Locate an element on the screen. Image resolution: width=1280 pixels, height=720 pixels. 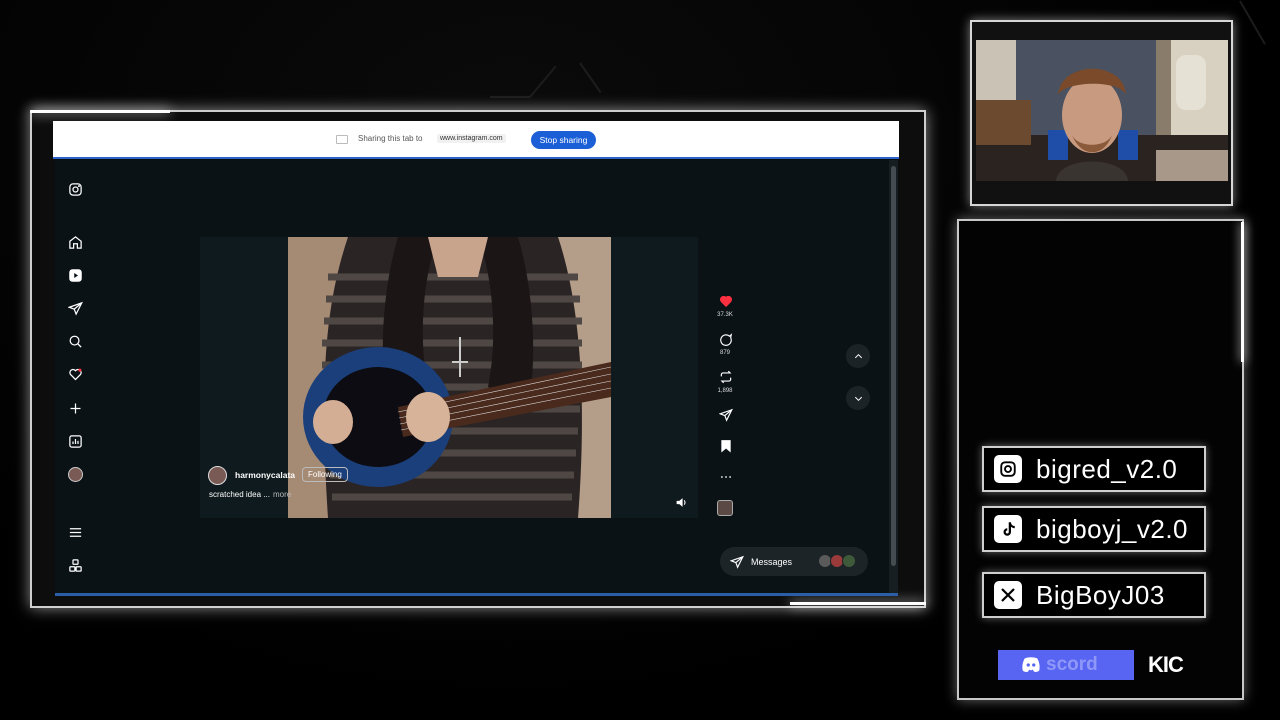
social-instagram: bigred_v2.0 is located at coordinates (1094, 469).